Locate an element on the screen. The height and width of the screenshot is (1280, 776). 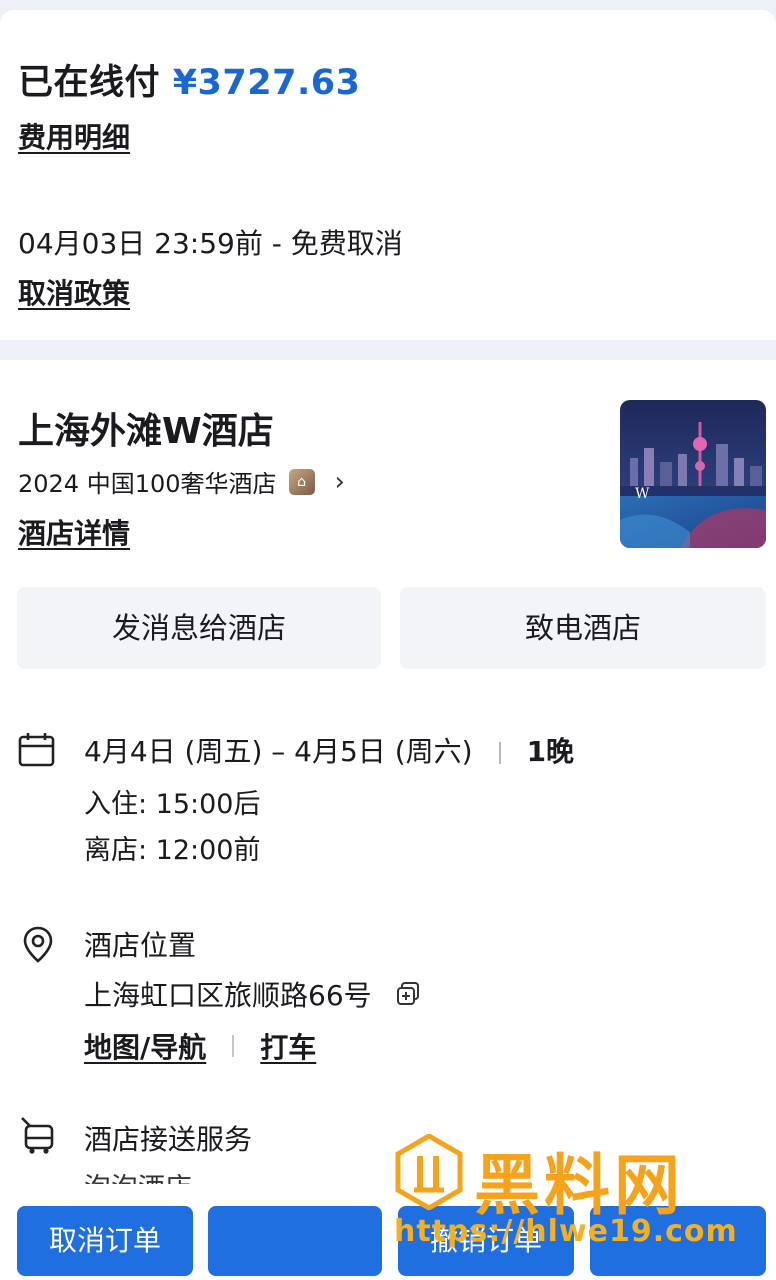
address-row: 上海虹口区旅顺路66号 is located at coordinates (252, 994).